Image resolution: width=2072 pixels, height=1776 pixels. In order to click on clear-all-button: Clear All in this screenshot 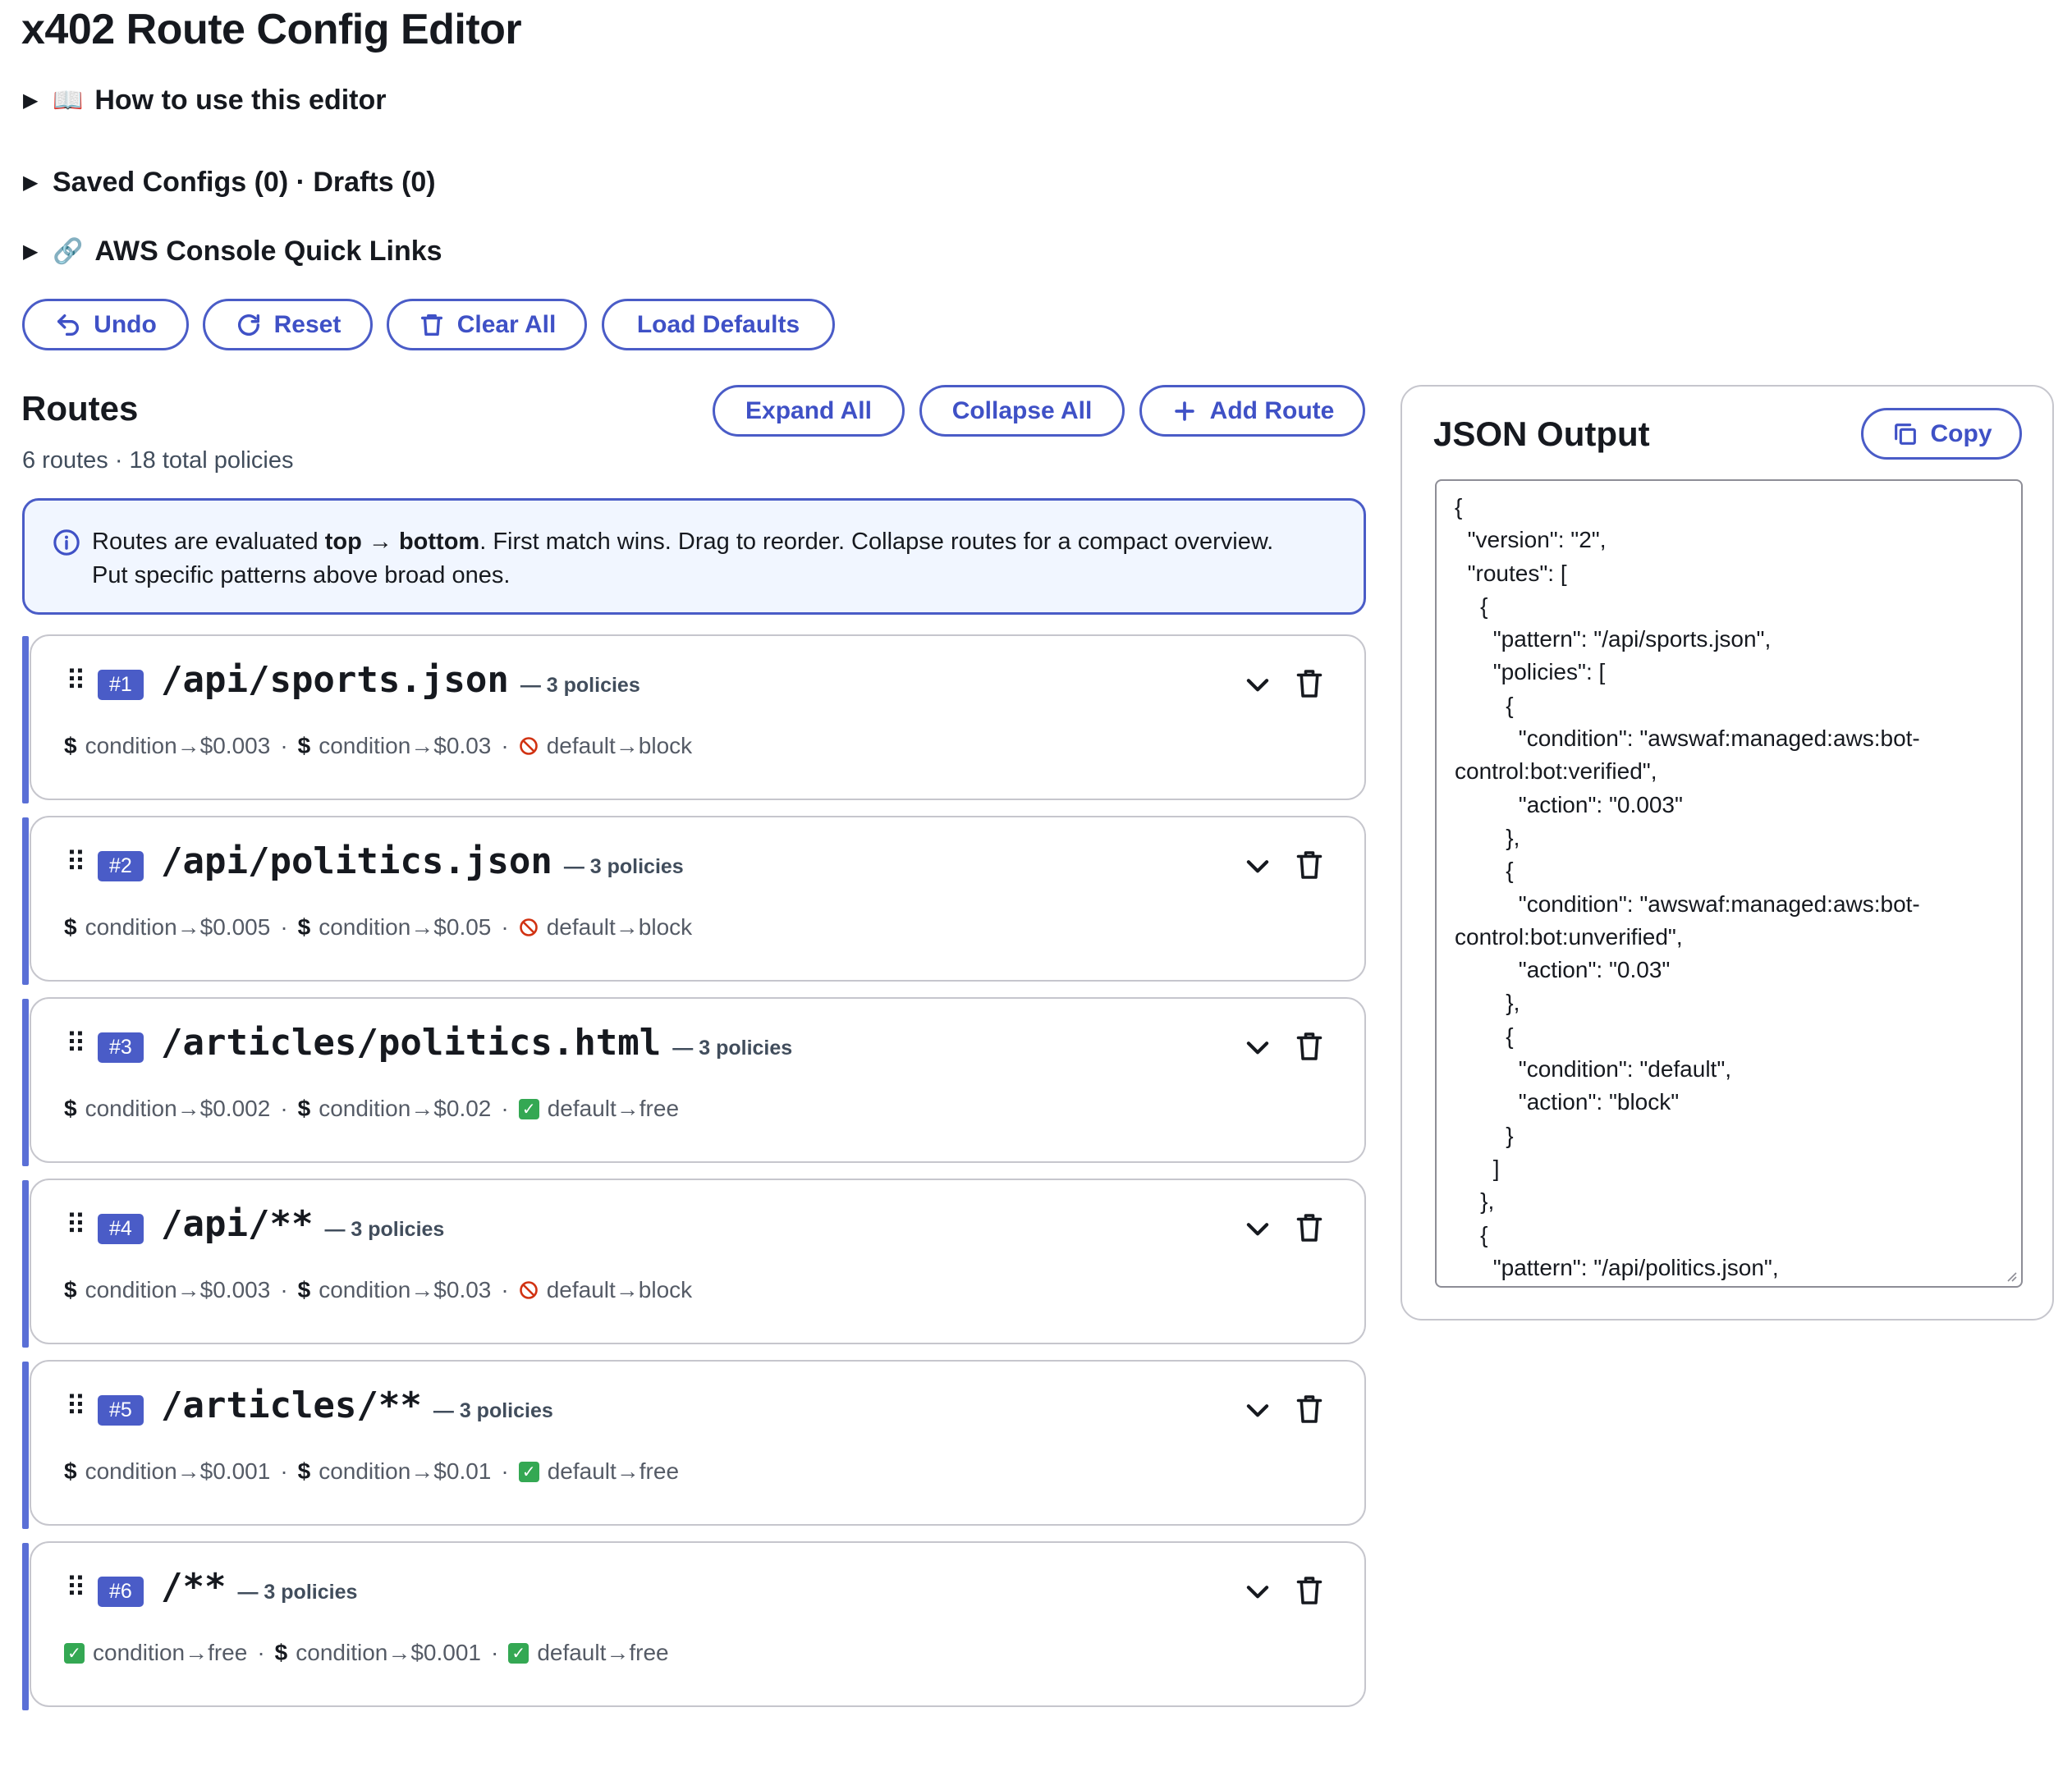, I will do `click(487, 324)`.